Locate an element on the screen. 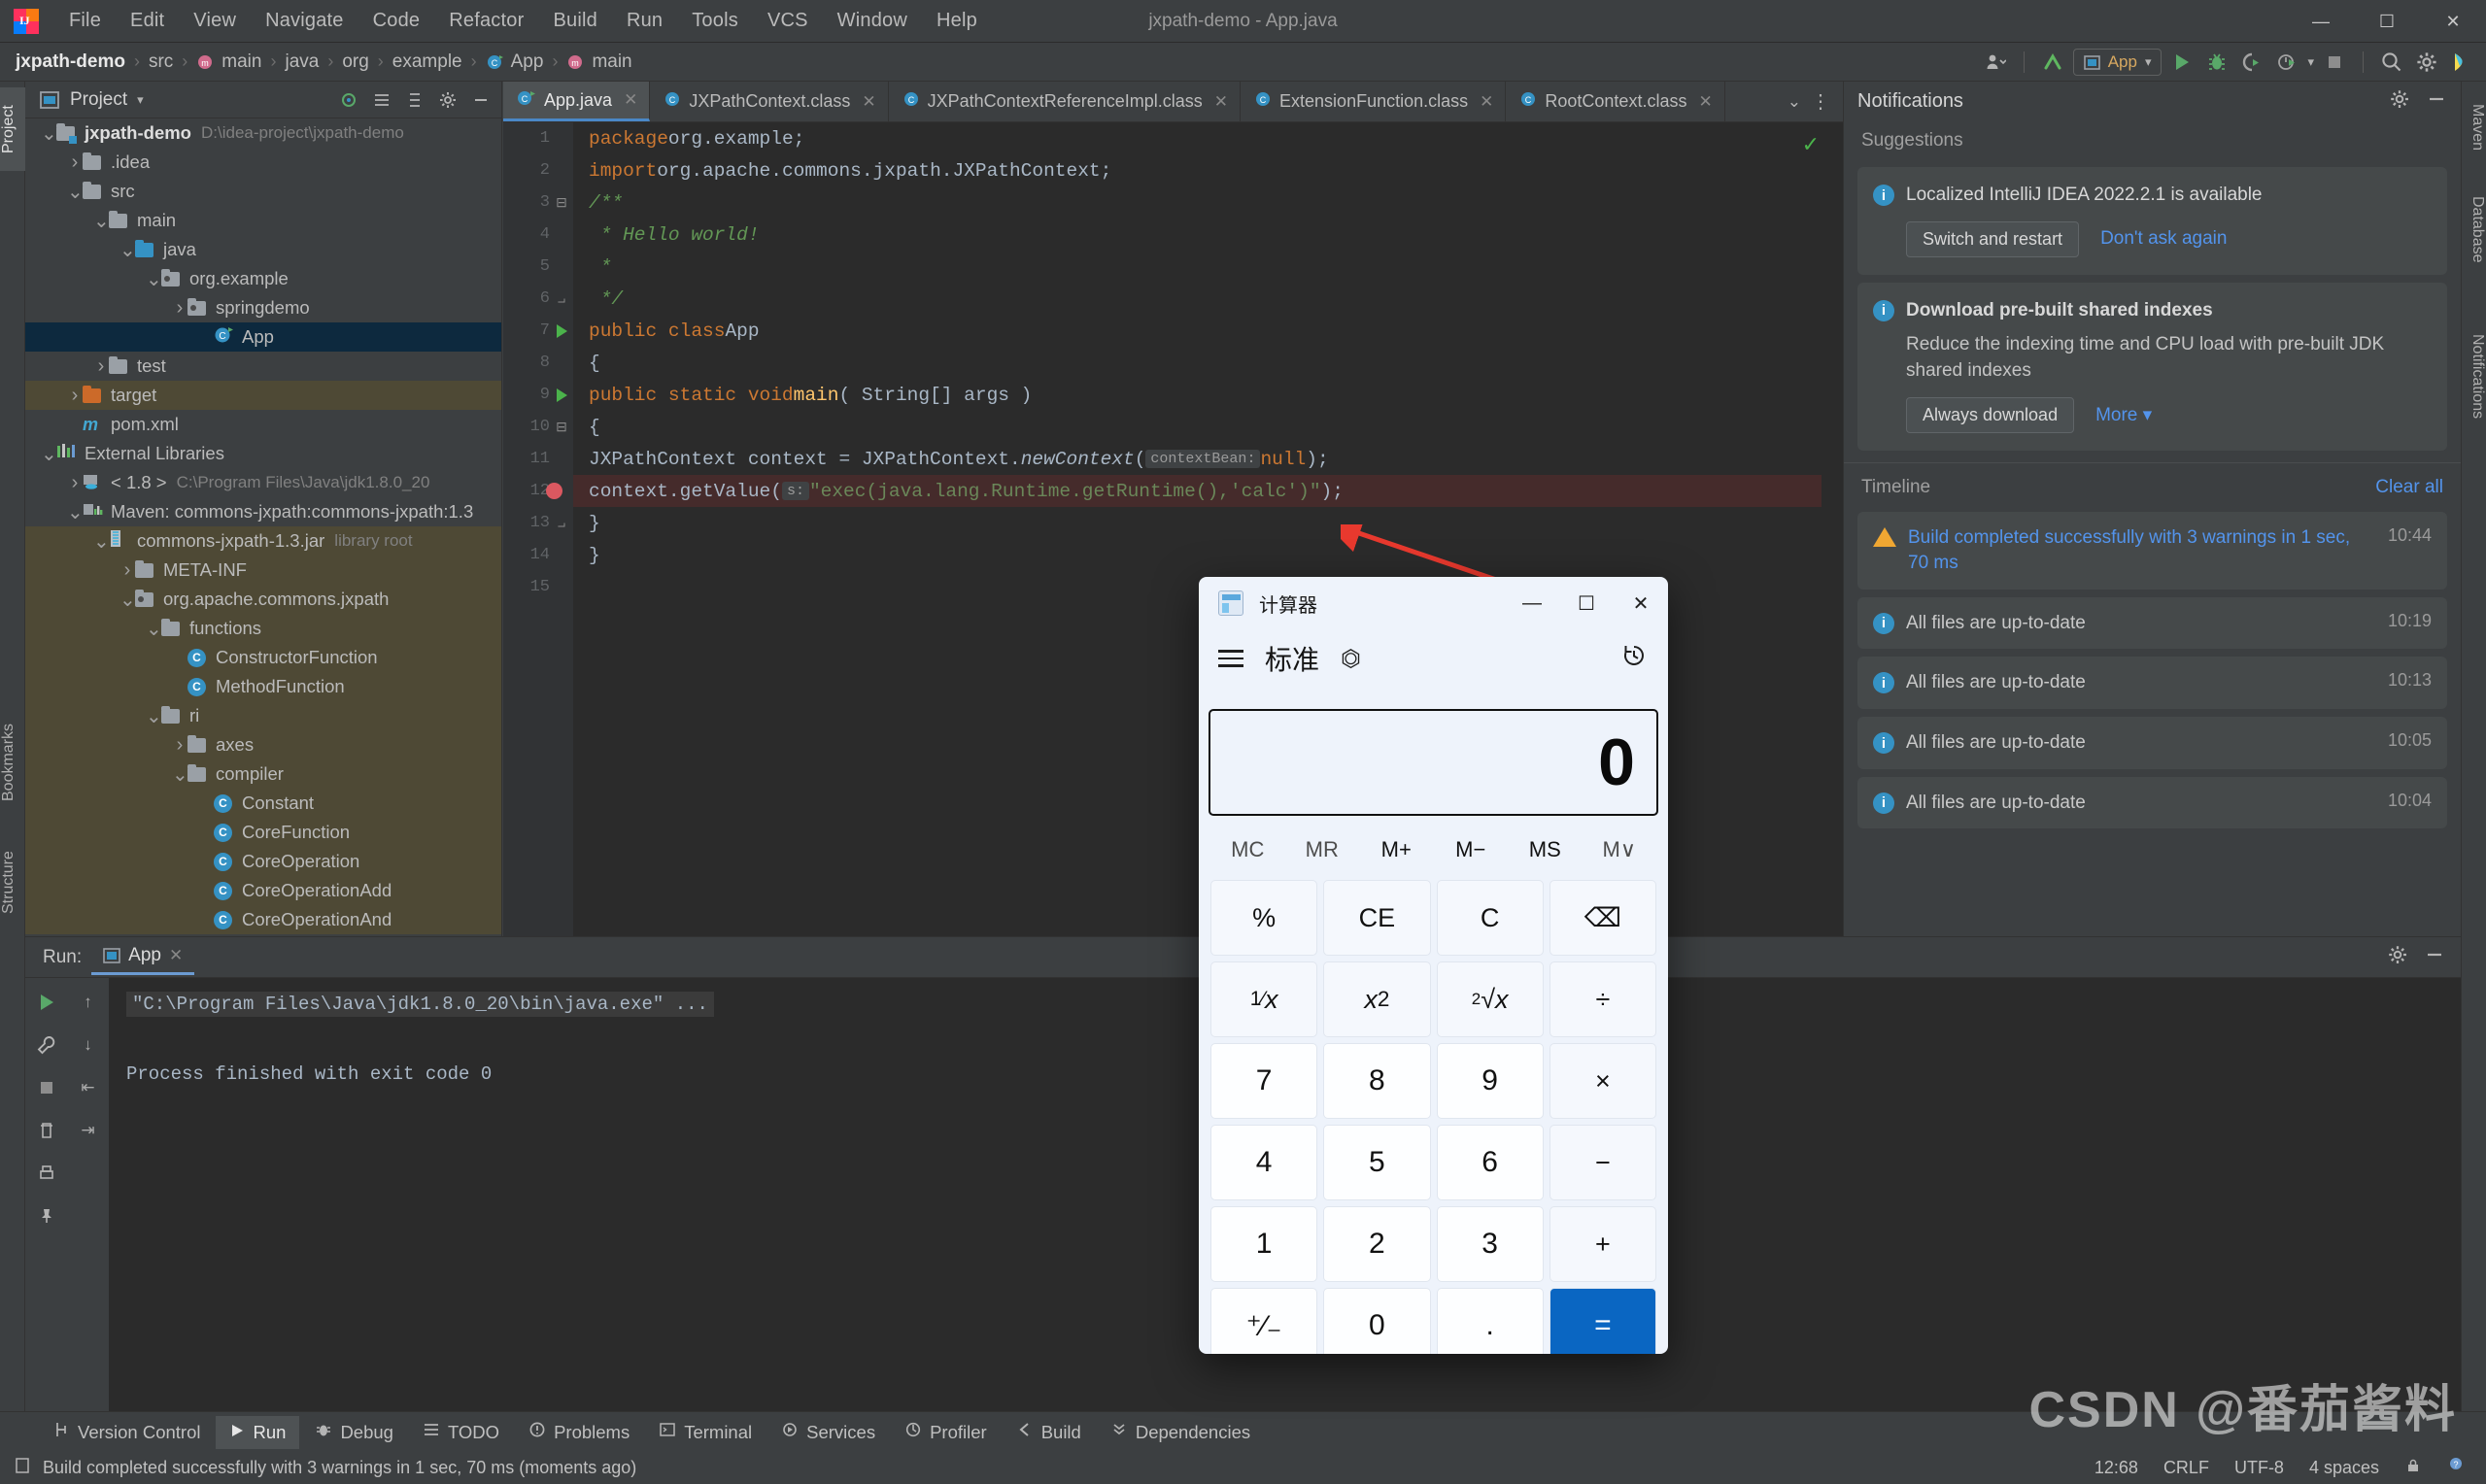  calculator-key-2: 2 is located at coordinates (1377, 1244).